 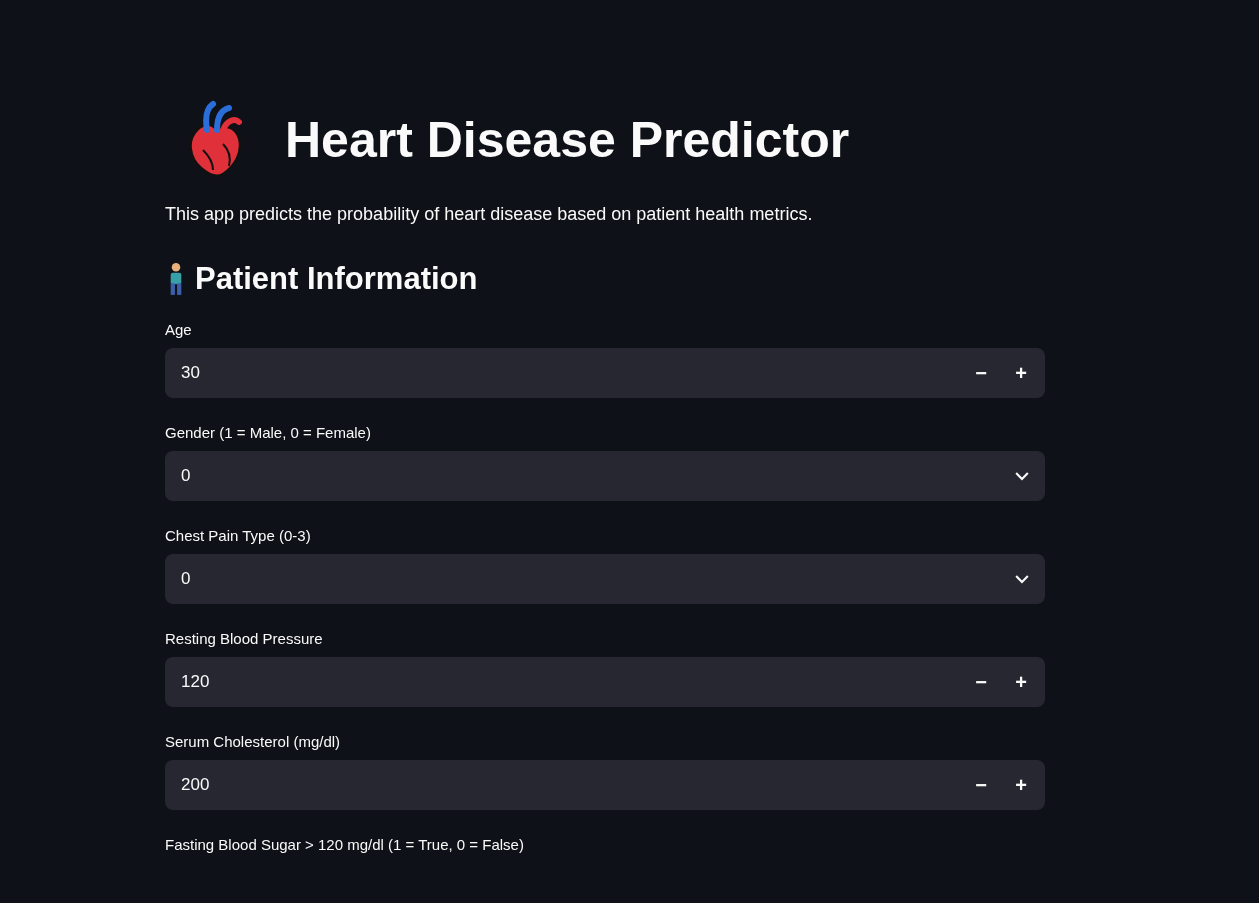 I want to click on app-description: This app predicts the probability of heart disease based on patient health metrics., so click(x=489, y=214).